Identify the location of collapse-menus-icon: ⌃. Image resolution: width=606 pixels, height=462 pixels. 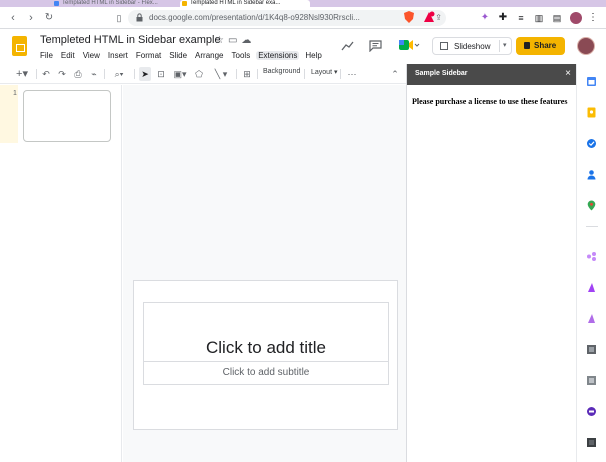
(395, 74).